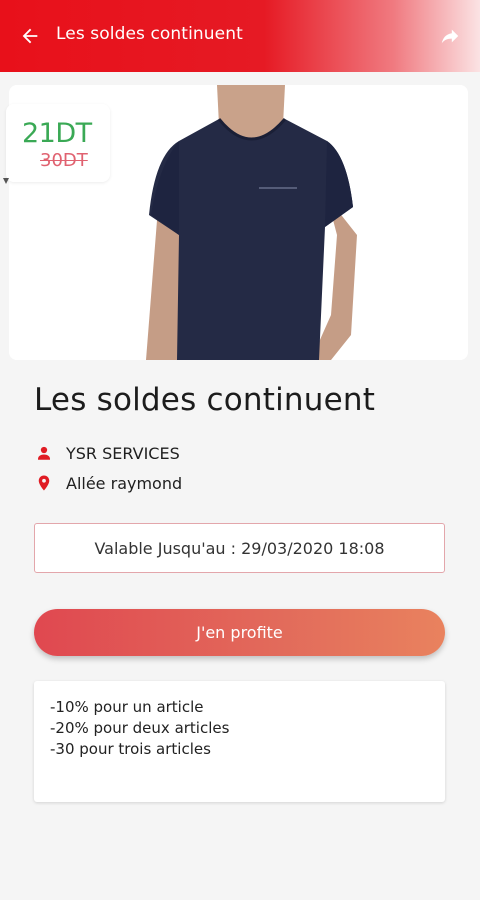 The image size is (480, 900). I want to click on share-icon, so click(450, 36).